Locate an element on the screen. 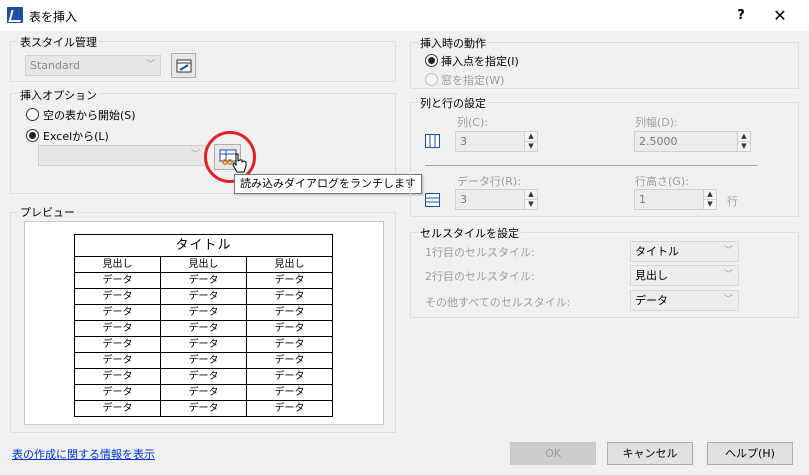 This screenshot has height=475, width=809. excel-file-select: ﹀ is located at coordinates (122, 155).